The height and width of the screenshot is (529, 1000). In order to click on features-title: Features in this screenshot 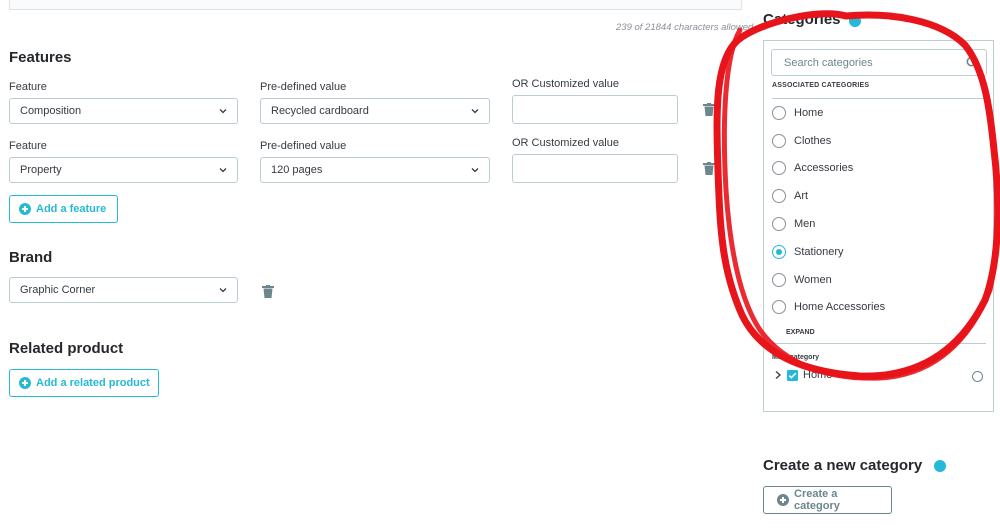, I will do `click(40, 57)`.